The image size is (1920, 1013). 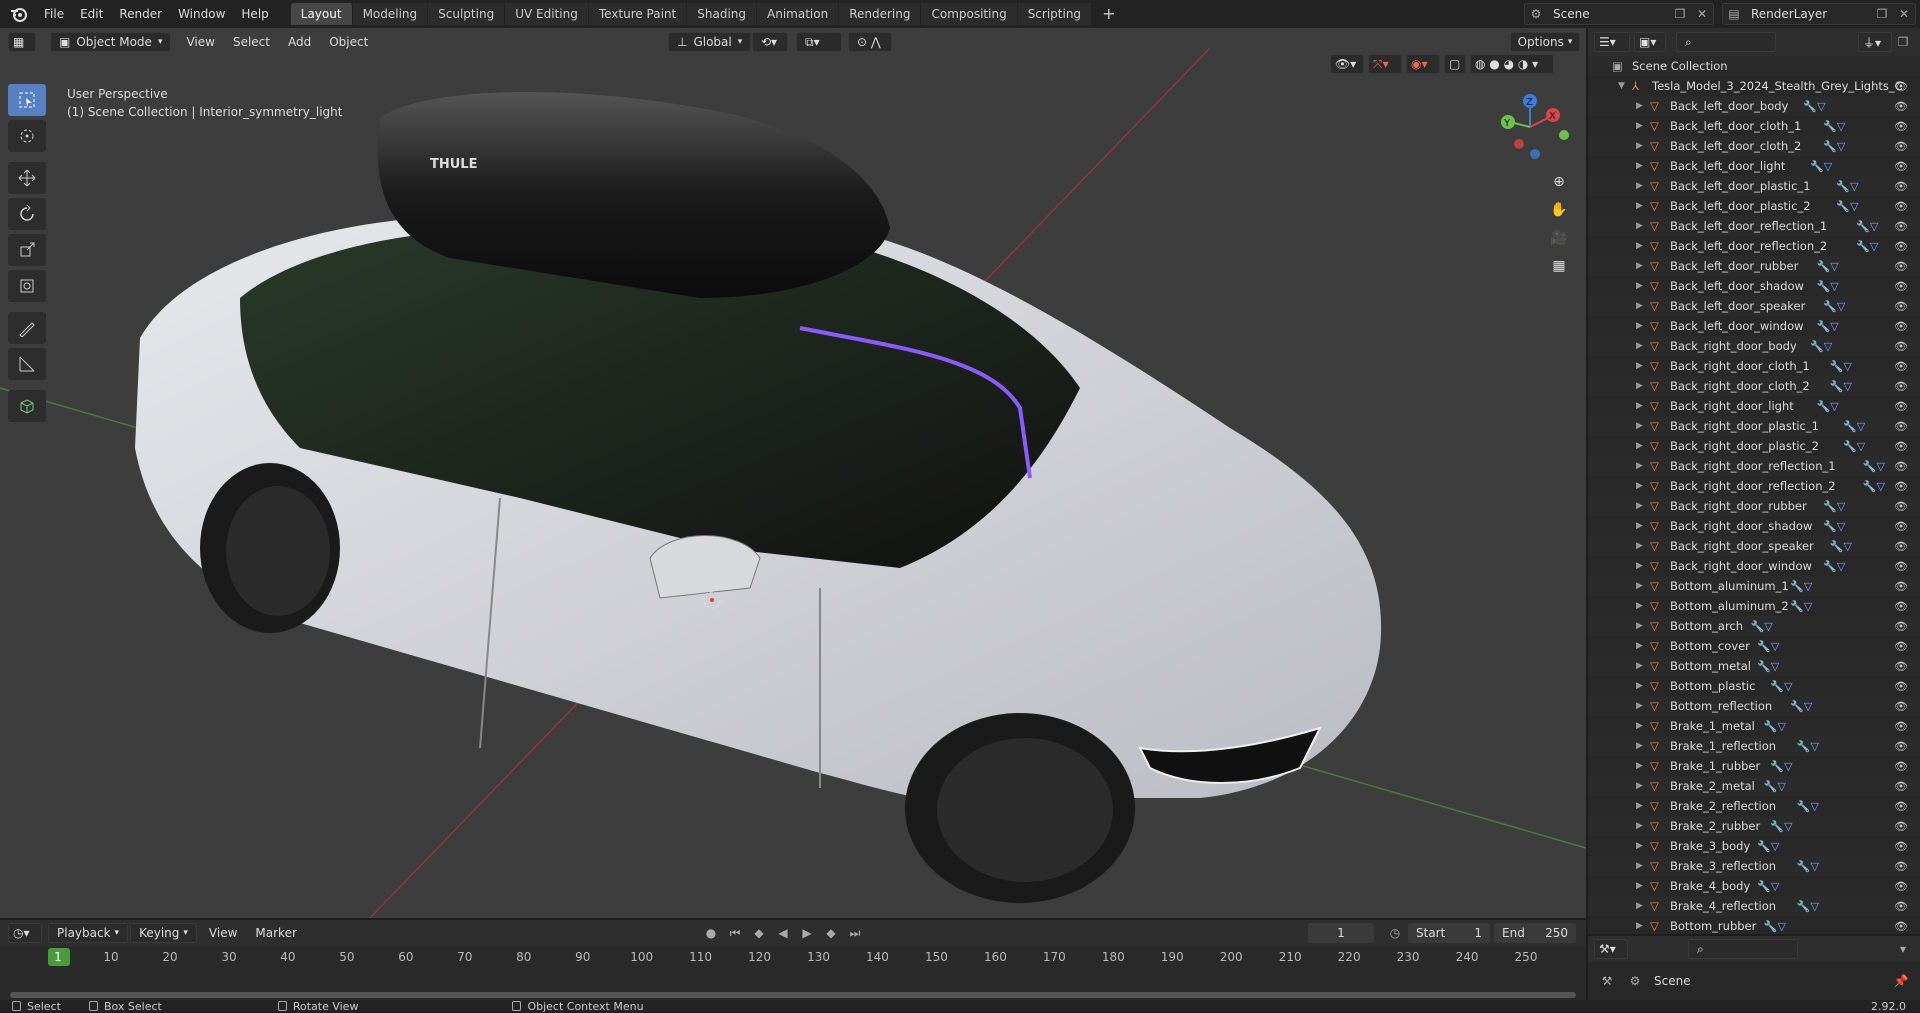 I want to click on outliner-item: ▶ ▽ Back_left_door_shadow 🔧▽ 👁, so click(x=1754, y=286).